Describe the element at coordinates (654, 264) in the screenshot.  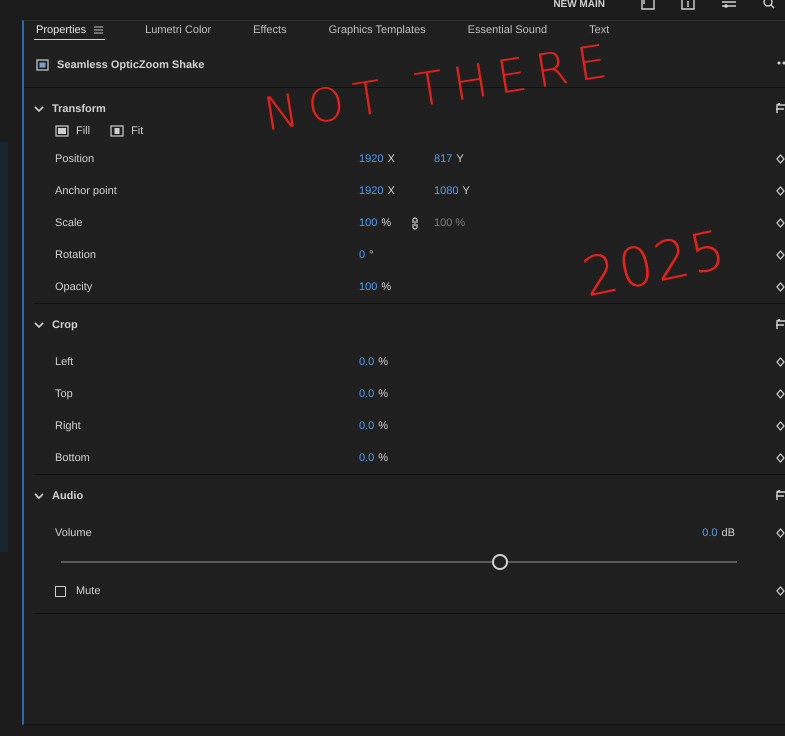
I see `handwritten-note: 2025` at that location.